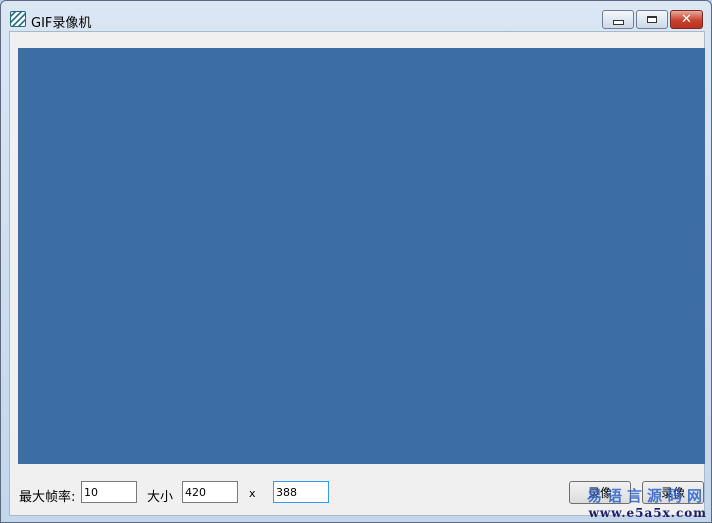 Image resolution: width=712 pixels, height=523 pixels. I want to click on close-icon: ✕, so click(686, 19).